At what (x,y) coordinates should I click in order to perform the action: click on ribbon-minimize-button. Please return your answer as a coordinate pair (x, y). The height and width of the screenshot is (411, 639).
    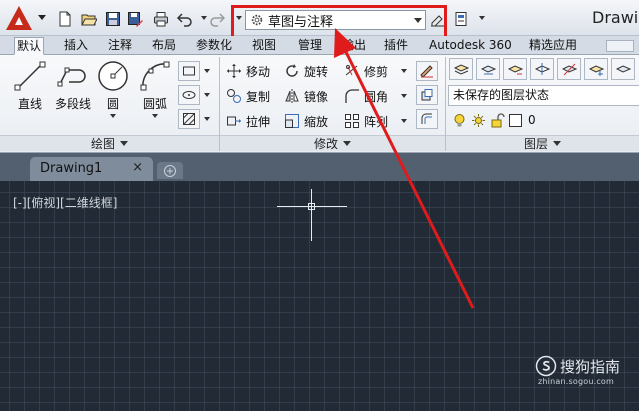
    Looking at the image, I should click on (620, 46).